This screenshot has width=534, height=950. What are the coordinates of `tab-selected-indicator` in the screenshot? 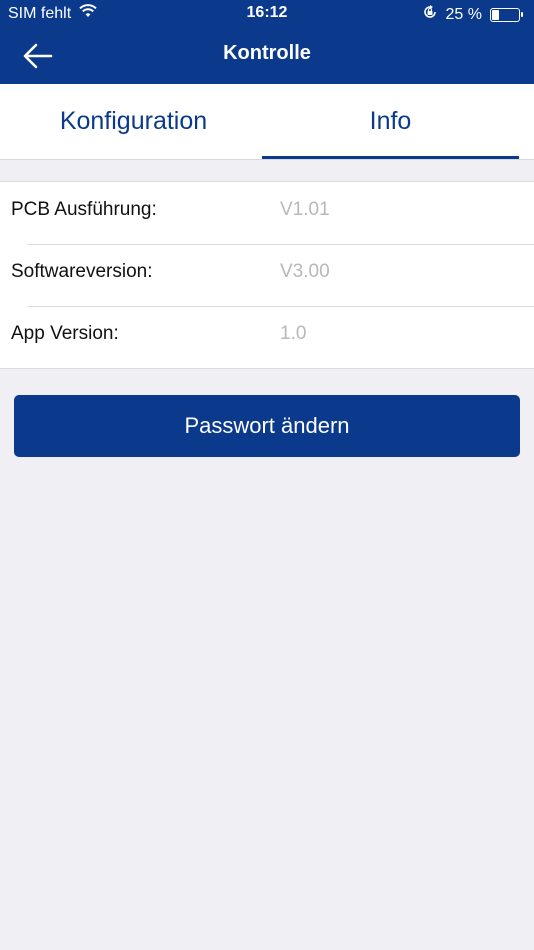 It's located at (390, 157).